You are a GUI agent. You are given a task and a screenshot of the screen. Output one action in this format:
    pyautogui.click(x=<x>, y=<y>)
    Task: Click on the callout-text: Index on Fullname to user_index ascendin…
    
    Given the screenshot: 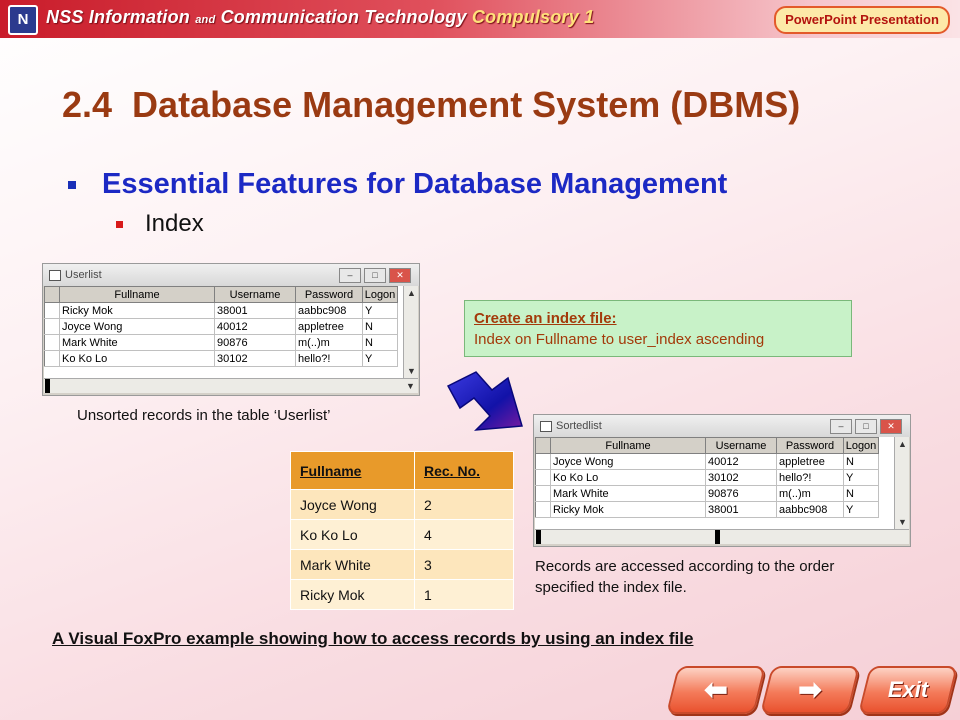 What is the action you would take?
    pyautogui.click(x=619, y=339)
    